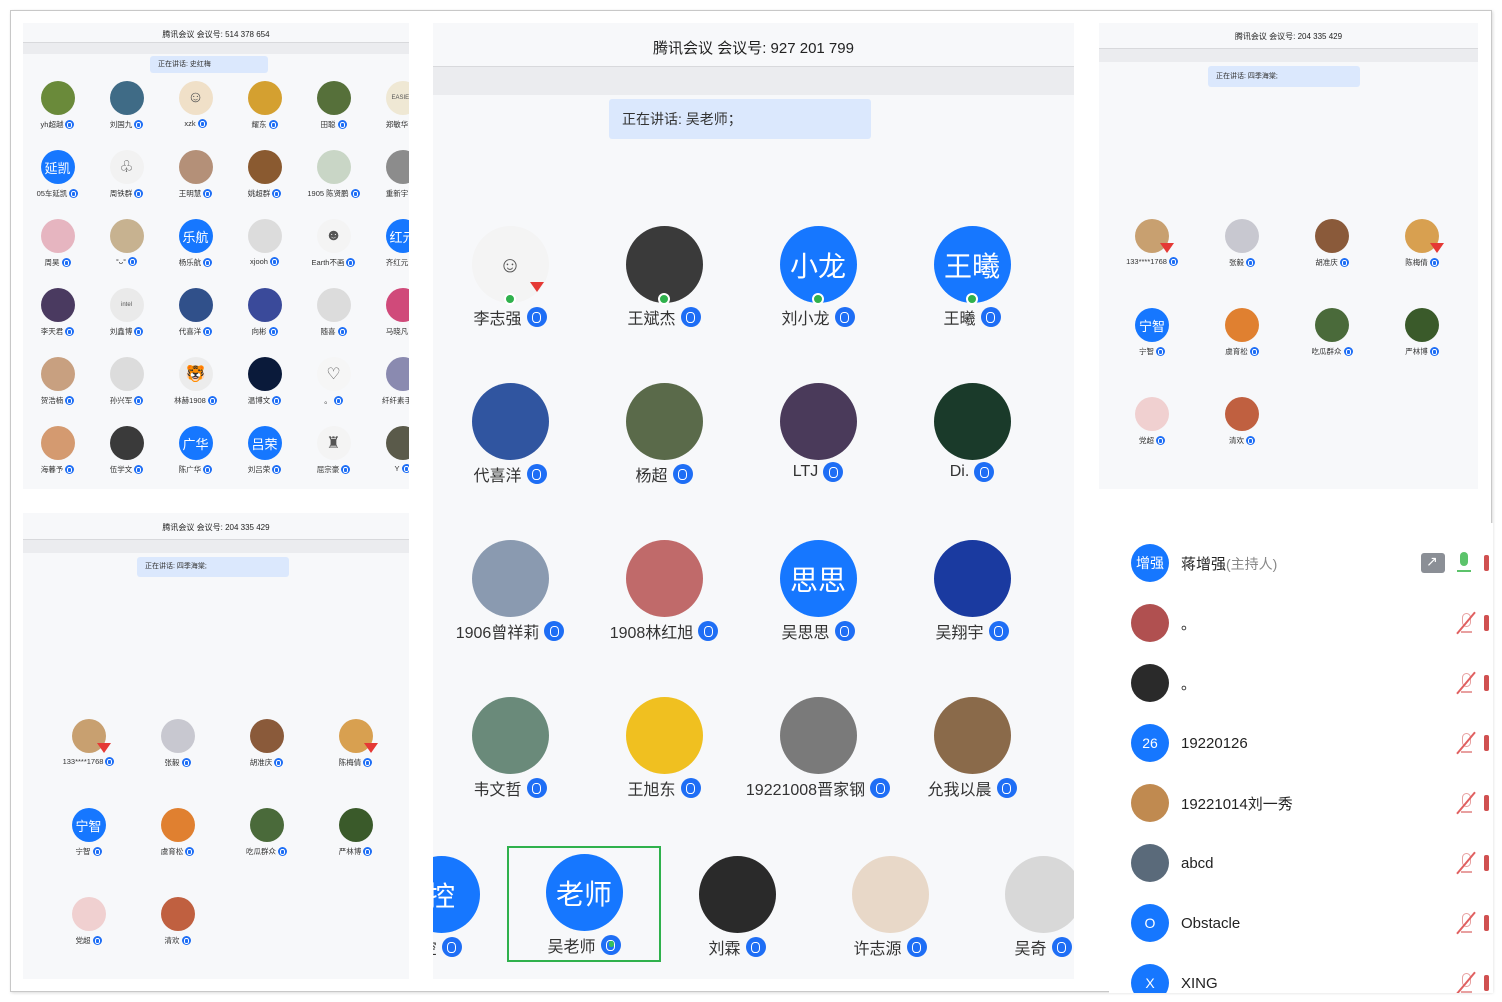  What do you see at coordinates (126, 391) in the screenshot?
I see `participant-tile: 孙兴军` at bounding box center [126, 391].